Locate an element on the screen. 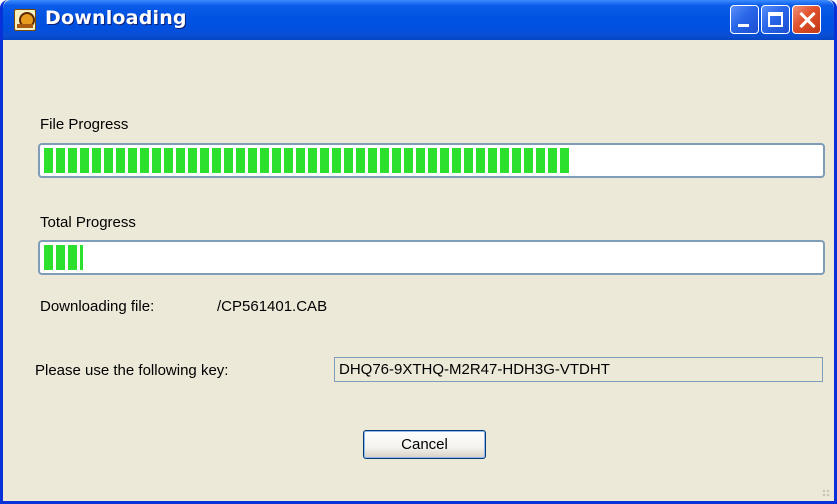 This screenshot has height=504, width=837. total-progress-fill is located at coordinates (63, 257).